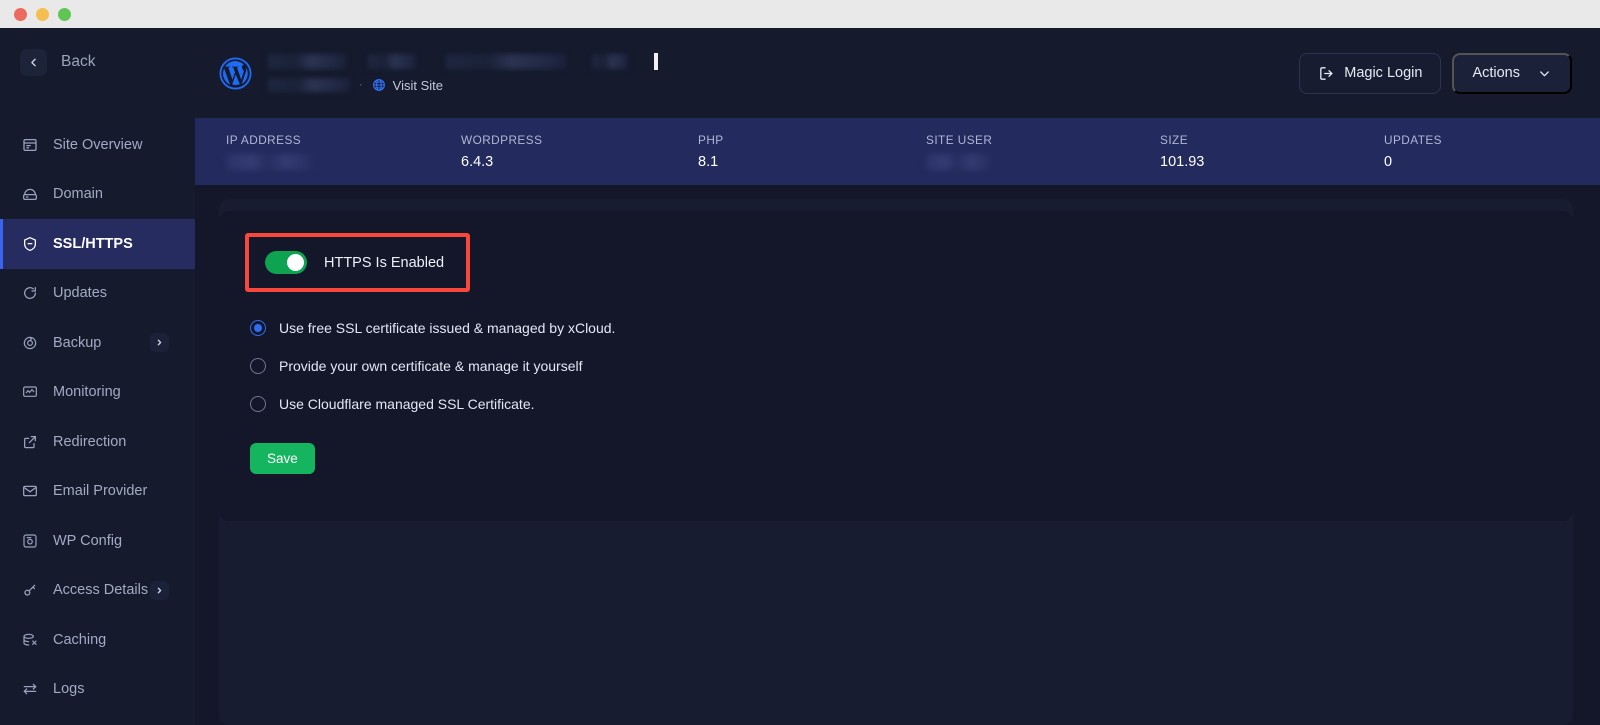 This screenshot has width=1600, height=725. I want to click on sidebar-item-wp-config: WP Config, so click(97, 541).